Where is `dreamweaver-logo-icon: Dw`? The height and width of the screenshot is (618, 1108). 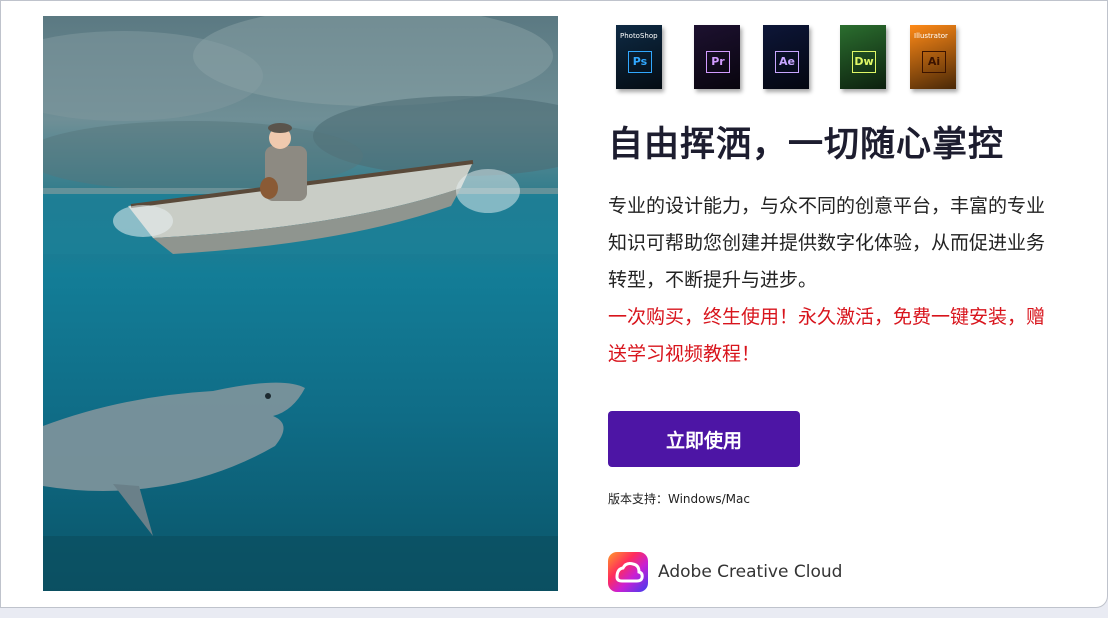
dreamweaver-logo-icon: Dw is located at coordinates (864, 62).